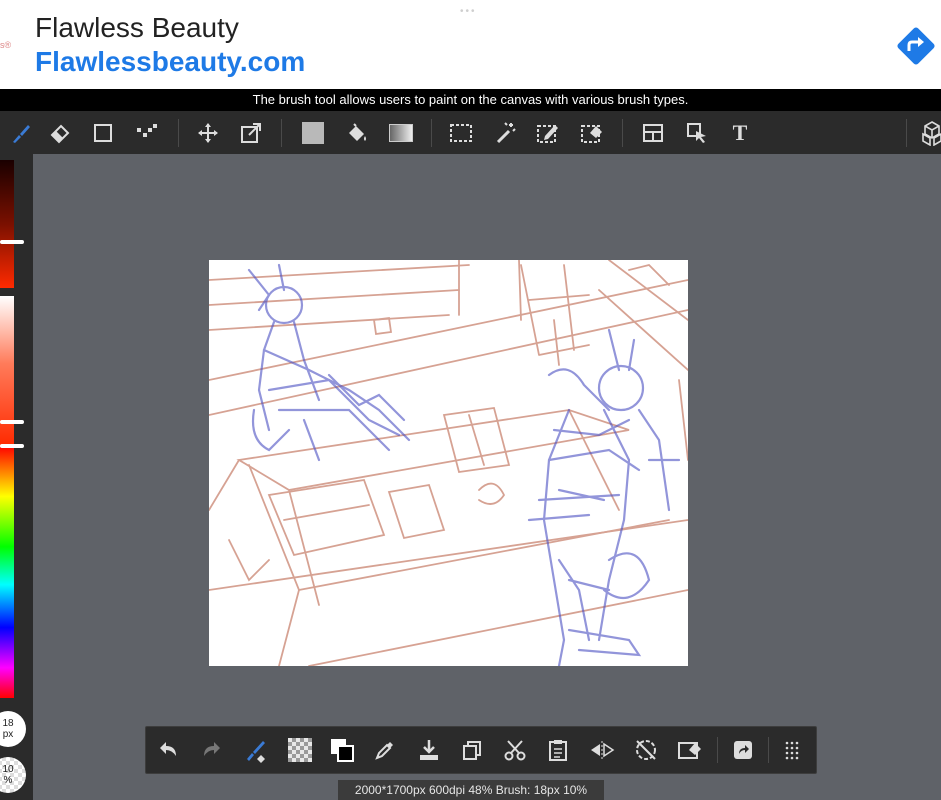 This screenshot has height=800, width=941. Describe the element at coordinates (256, 750) in the screenshot. I see `brush-settings-icon` at that location.